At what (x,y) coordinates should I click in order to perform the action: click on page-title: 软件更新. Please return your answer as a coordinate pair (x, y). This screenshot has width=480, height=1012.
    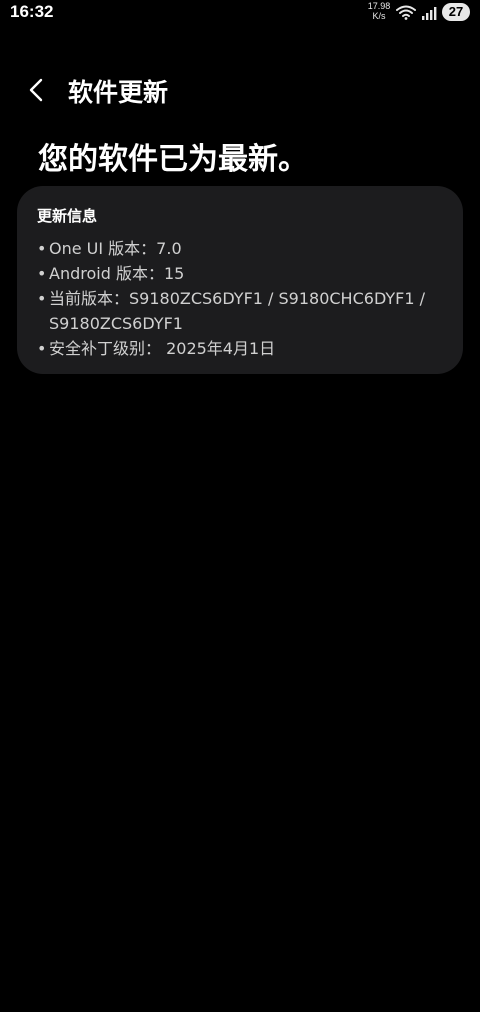
    Looking at the image, I should click on (118, 92).